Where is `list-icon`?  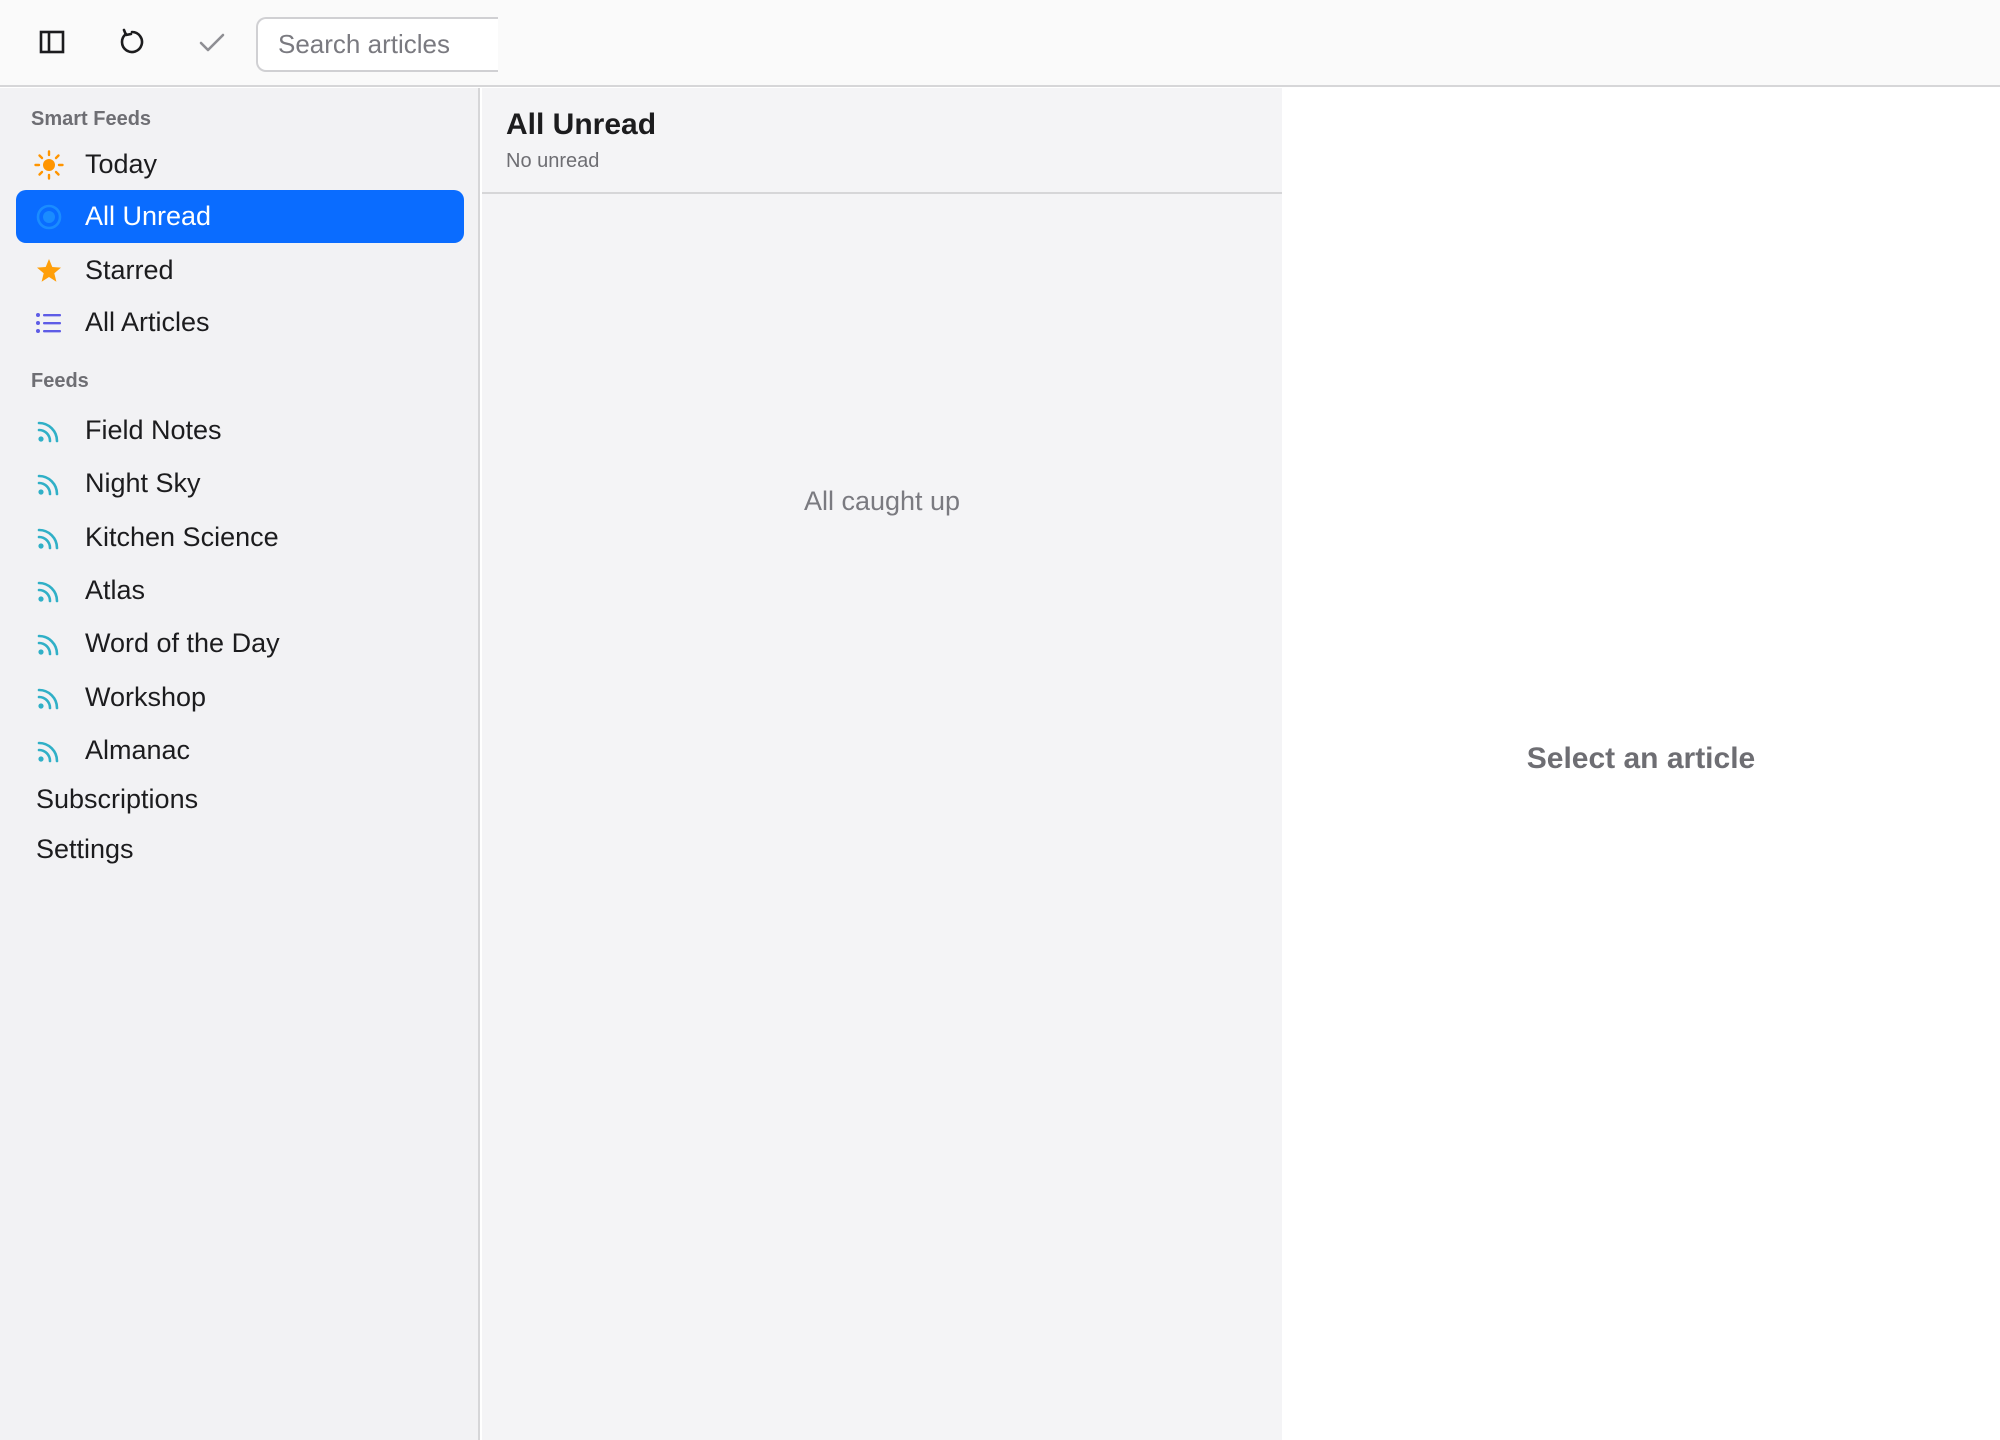 list-icon is located at coordinates (49, 323).